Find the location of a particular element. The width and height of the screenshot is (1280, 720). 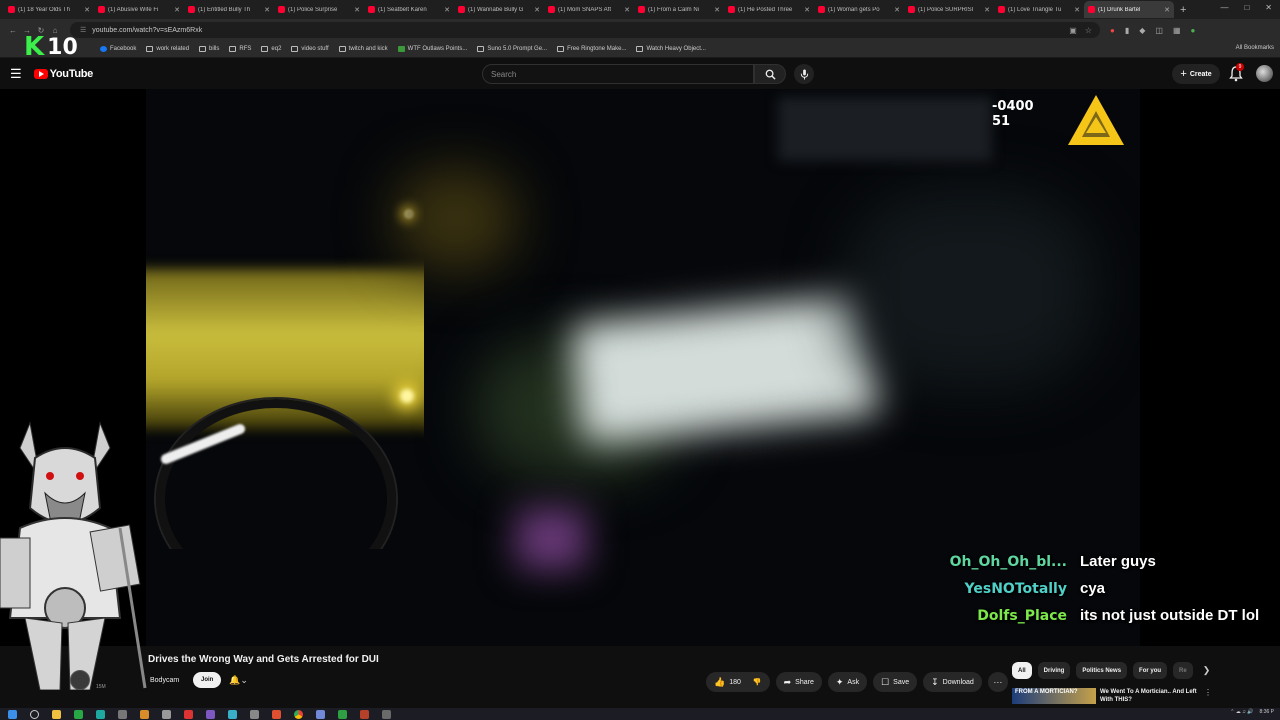

install-icon: ▣ is located at coordinates (1073, 30).